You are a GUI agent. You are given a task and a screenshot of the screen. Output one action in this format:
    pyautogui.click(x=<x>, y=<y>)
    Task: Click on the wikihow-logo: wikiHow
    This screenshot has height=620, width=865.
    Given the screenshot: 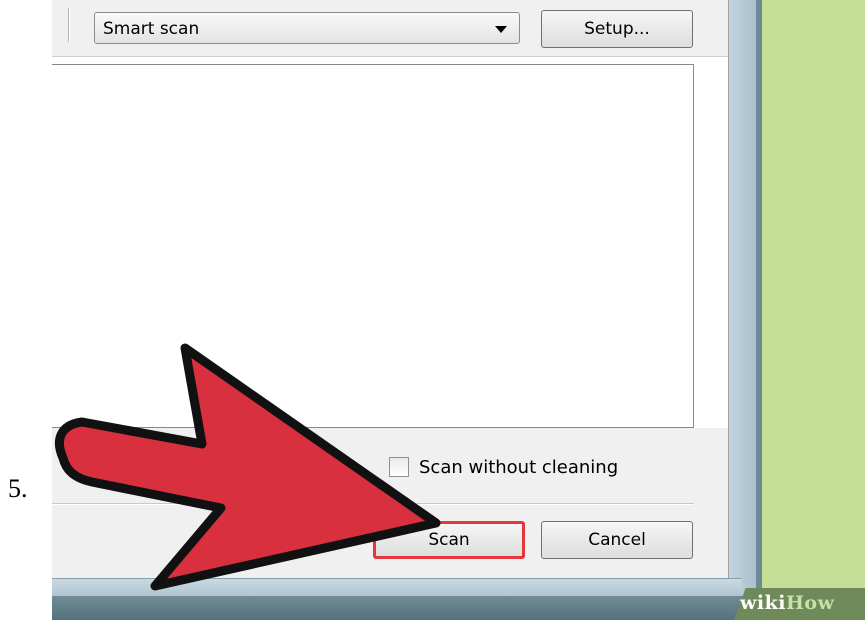 What is the action you would take?
    pyautogui.click(x=787, y=603)
    